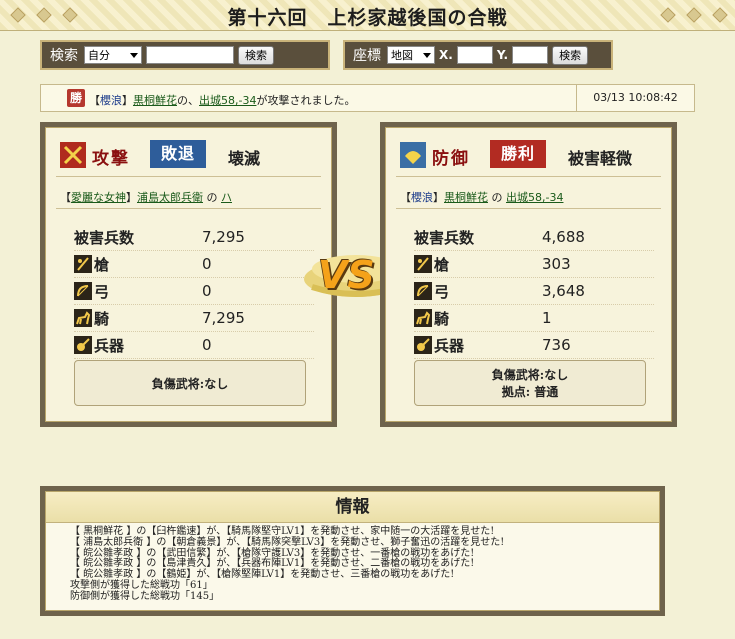 The height and width of the screenshot is (639, 735). What do you see at coordinates (530, 392) in the screenshot?
I see `base-status-text: 拠点: 普通` at bounding box center [530, 392].